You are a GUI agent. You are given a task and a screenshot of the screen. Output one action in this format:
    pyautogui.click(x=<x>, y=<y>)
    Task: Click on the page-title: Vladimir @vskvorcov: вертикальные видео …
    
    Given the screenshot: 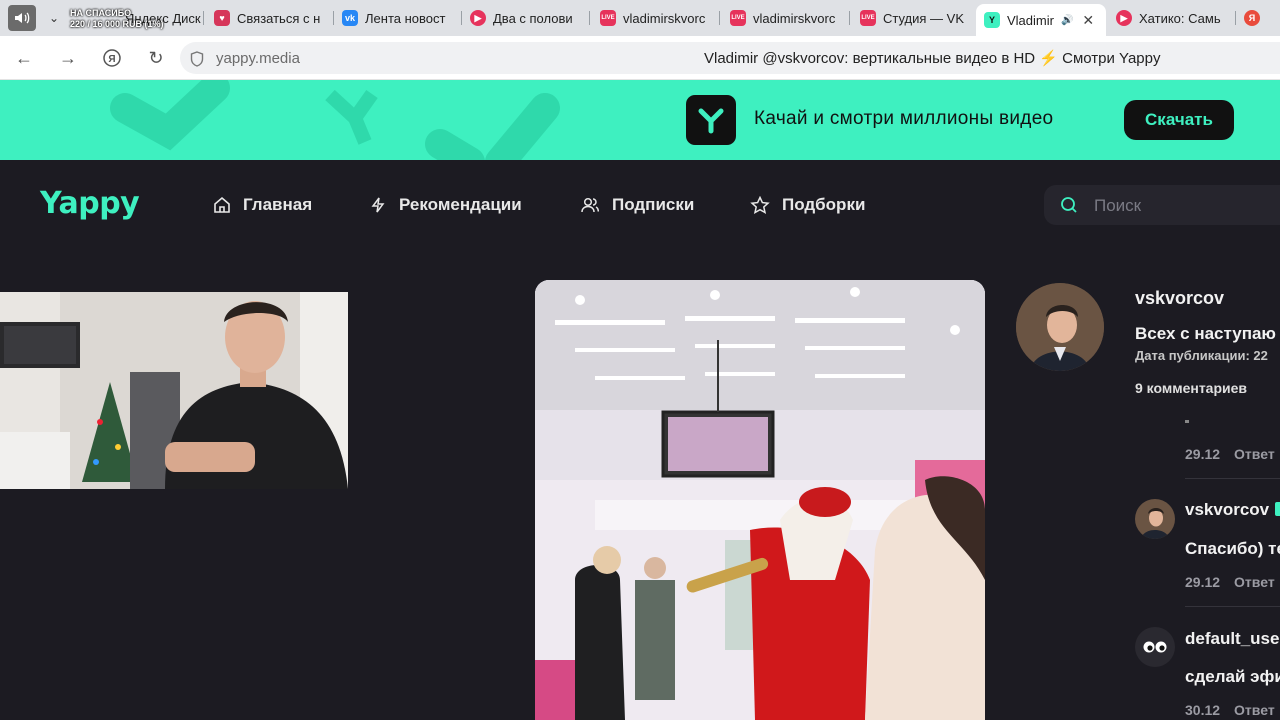 What is the action you would take?
    pyautogui.click(x=932, y=58)
    